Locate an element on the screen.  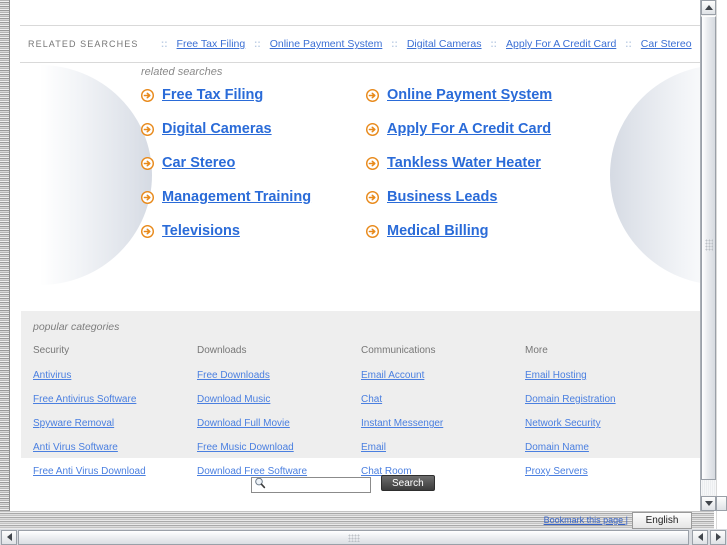
related-search-link-tankless-water-heater: Tankless Water Heater is located at coordinates (464, 163).